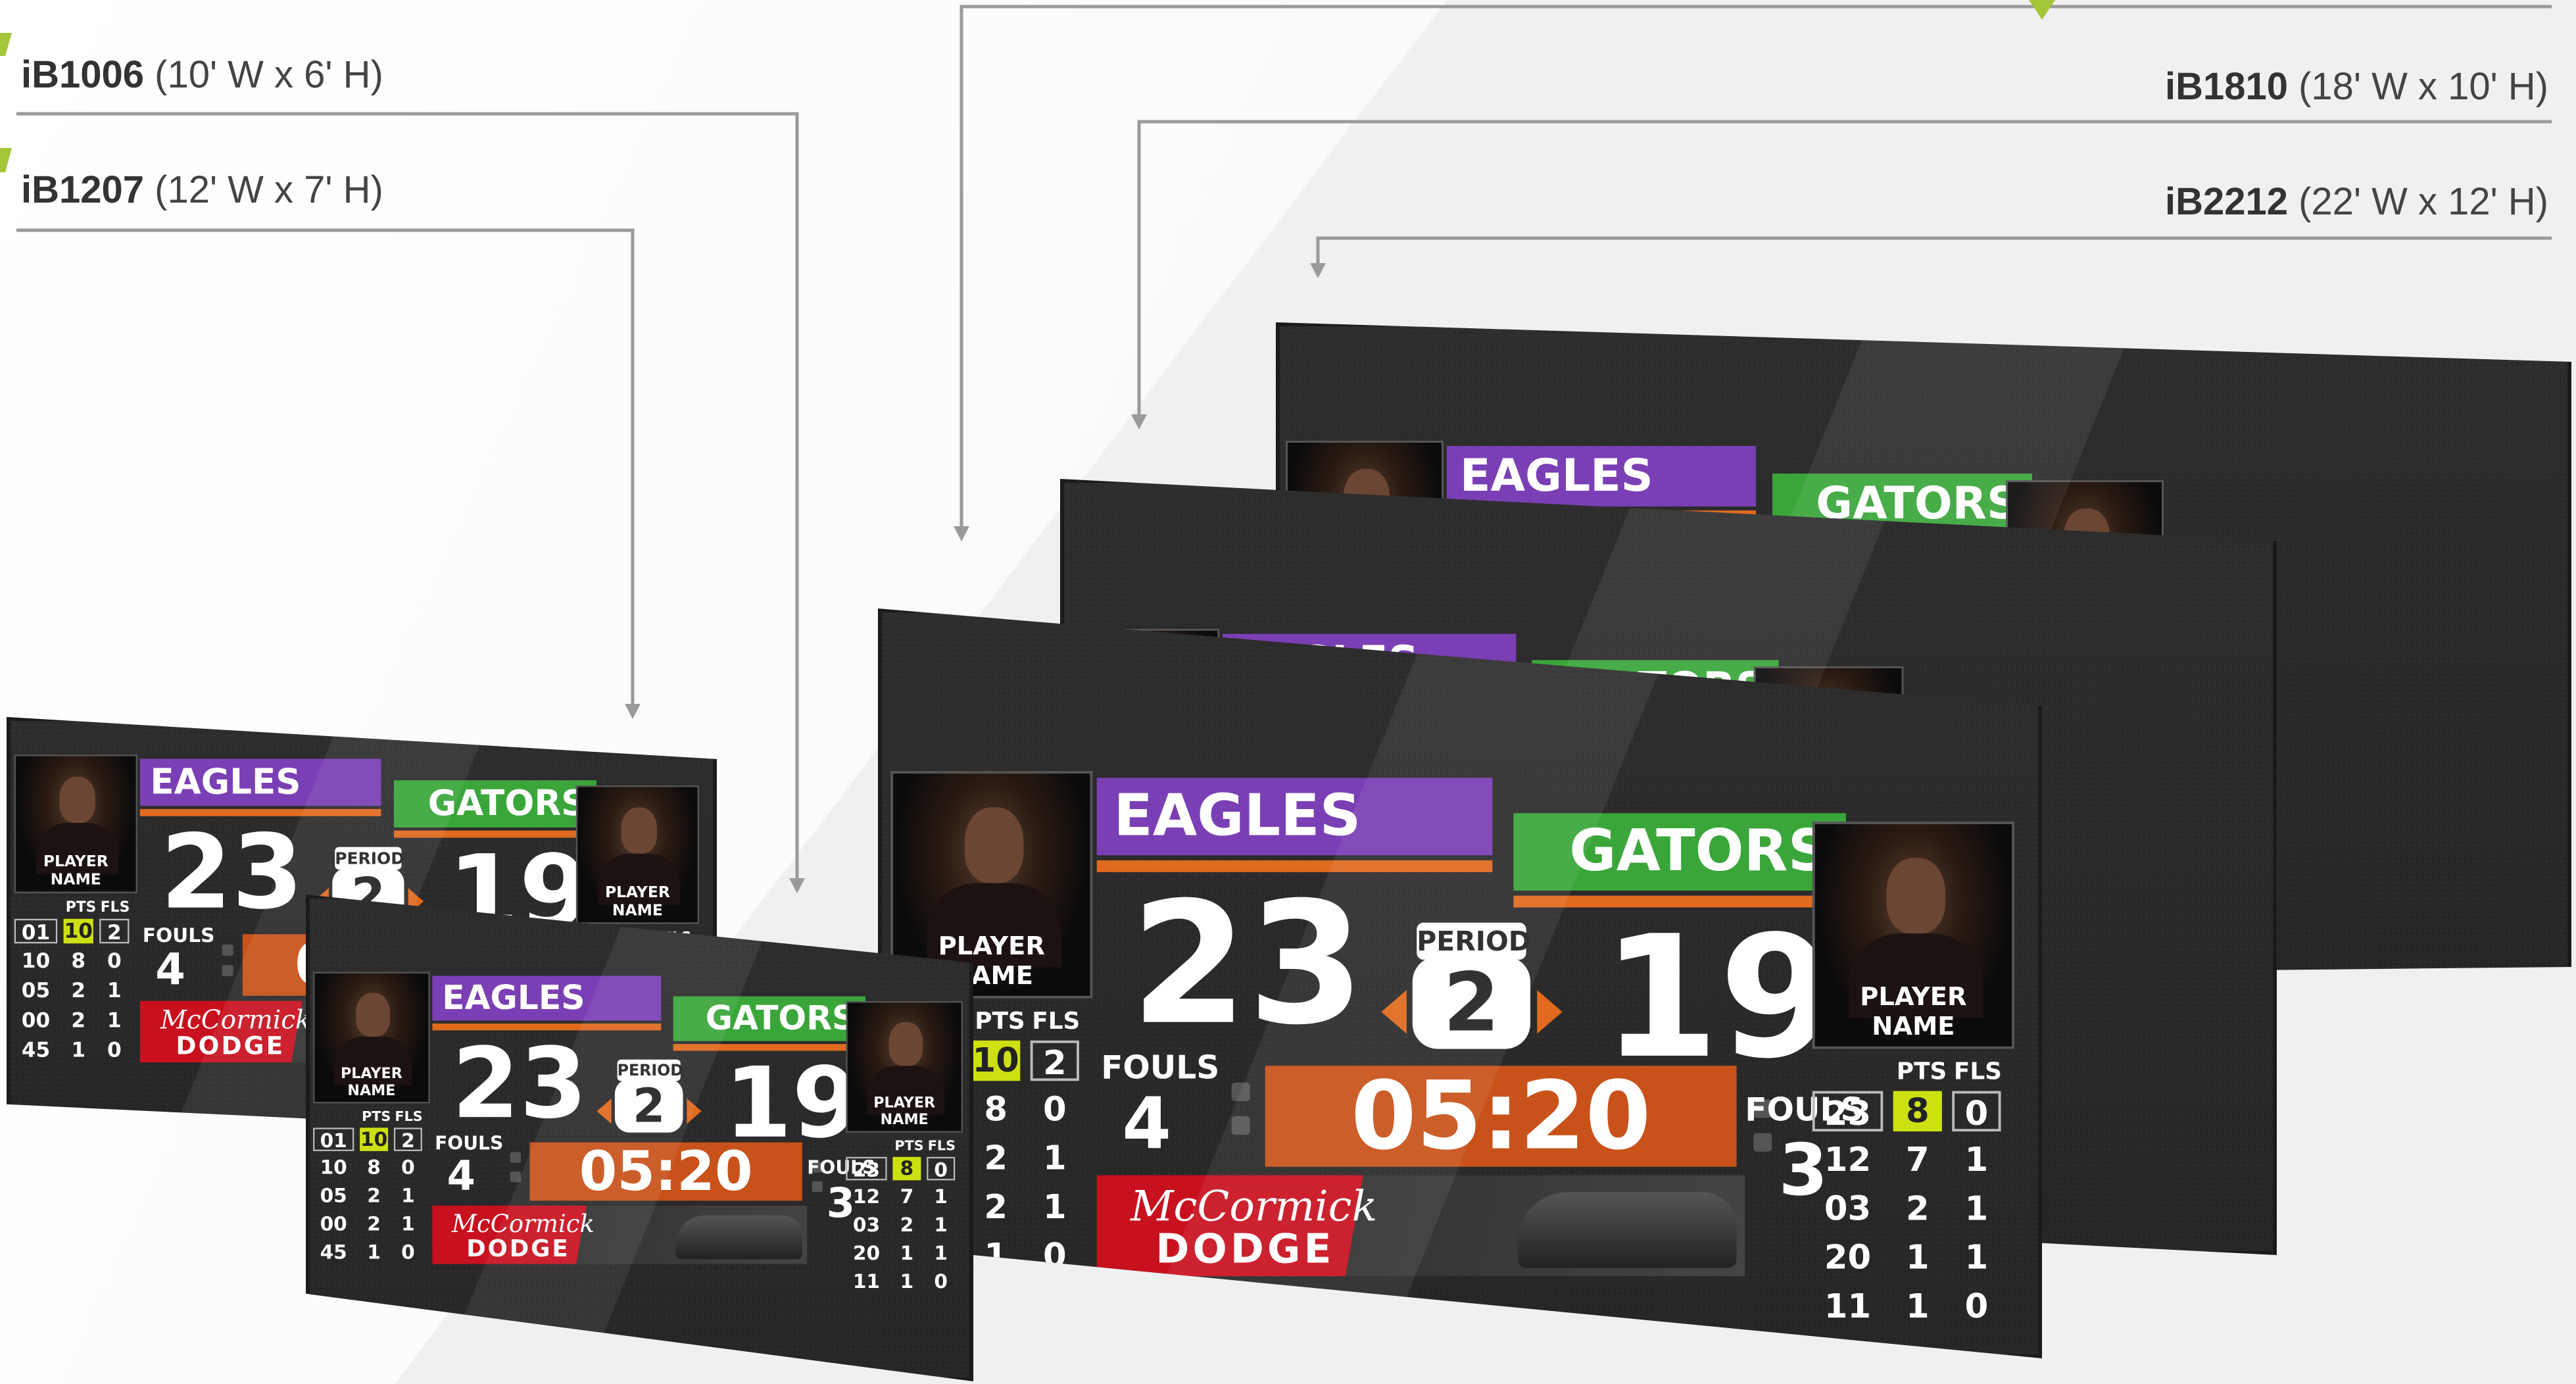 This screenshot has height=1384, width=2576. What do you see at coordinates (170, 969) in the screenshot?
I see `home-fouls-value: 4` at bounding box center [170, 969].